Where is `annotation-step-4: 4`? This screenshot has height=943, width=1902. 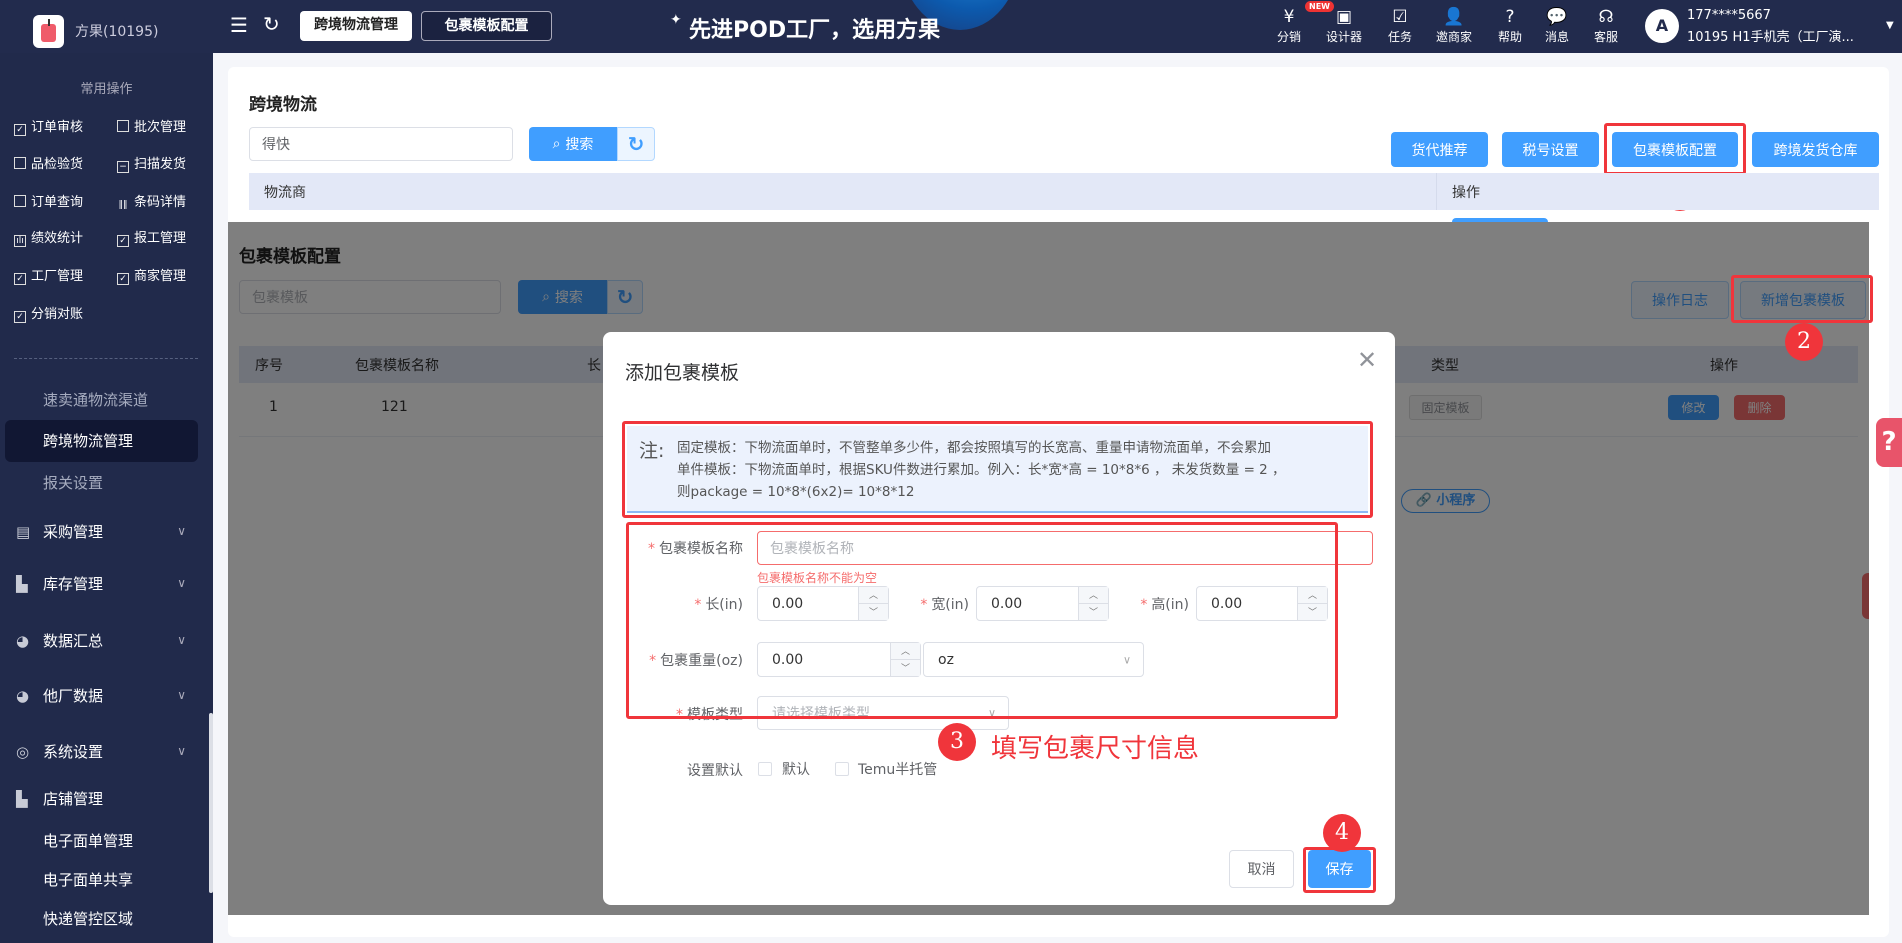
annotation-step-4: 4 is located at coordinates (1342, 833).